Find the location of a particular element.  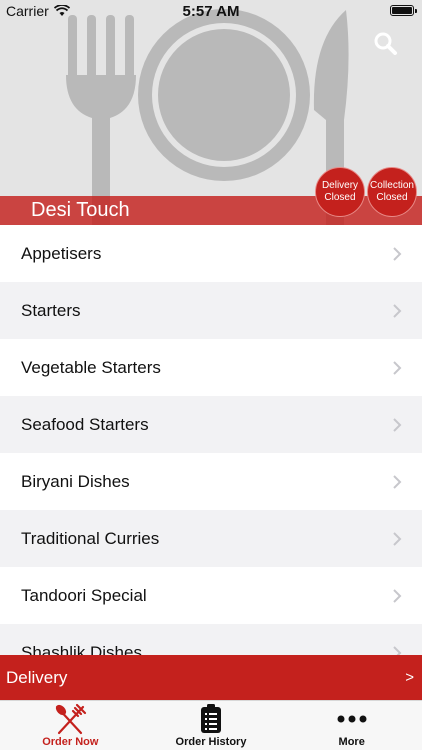

menu-item-traditional-curries: Traditional Curries is located at coordinates (211, 538).